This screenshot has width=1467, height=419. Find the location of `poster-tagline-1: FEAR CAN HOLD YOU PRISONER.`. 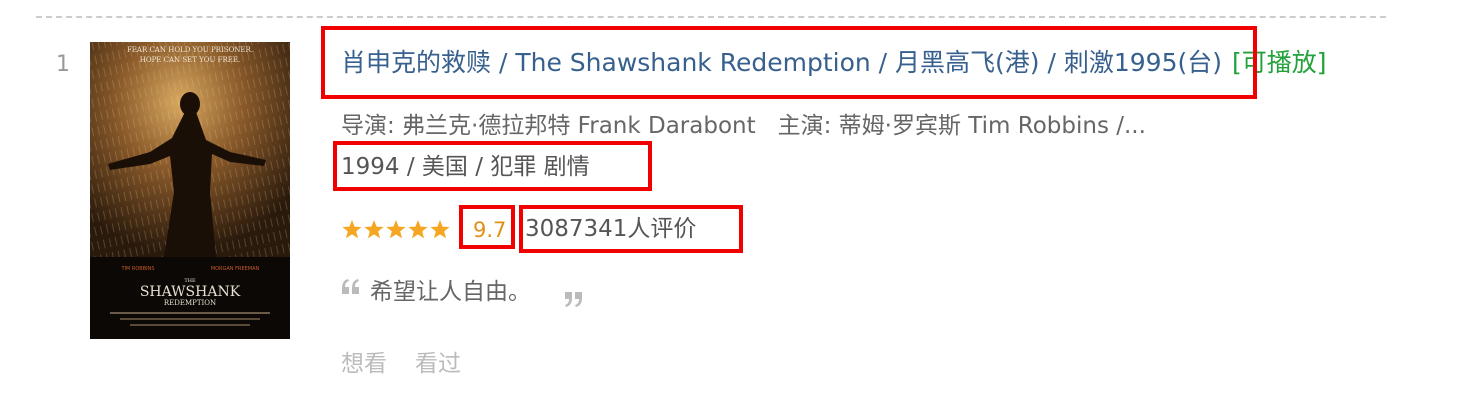

poster-tagline-1: FEAR CAN HOLD YOU PRISONER. is located at coordinates (190, 50).